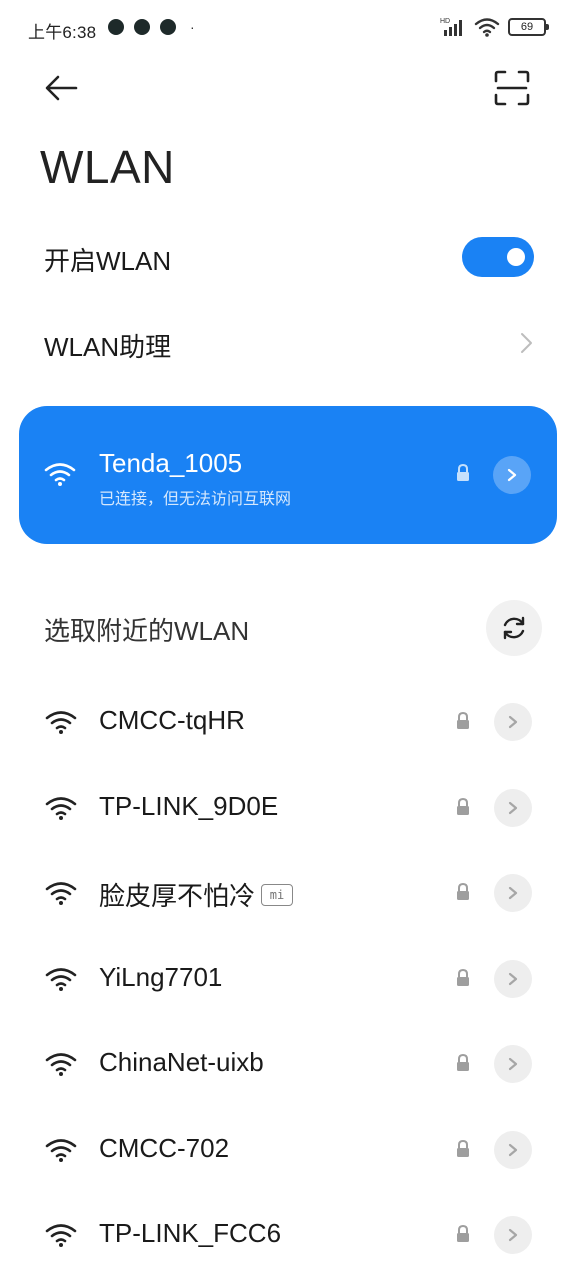 The height and width of the screenshot is (1280, 576). Describe the element at coordinates (288, 475) in the screenshot. I see `connected-network-card: Tenda_1005 已连接，但无法访问互联网` at that location.